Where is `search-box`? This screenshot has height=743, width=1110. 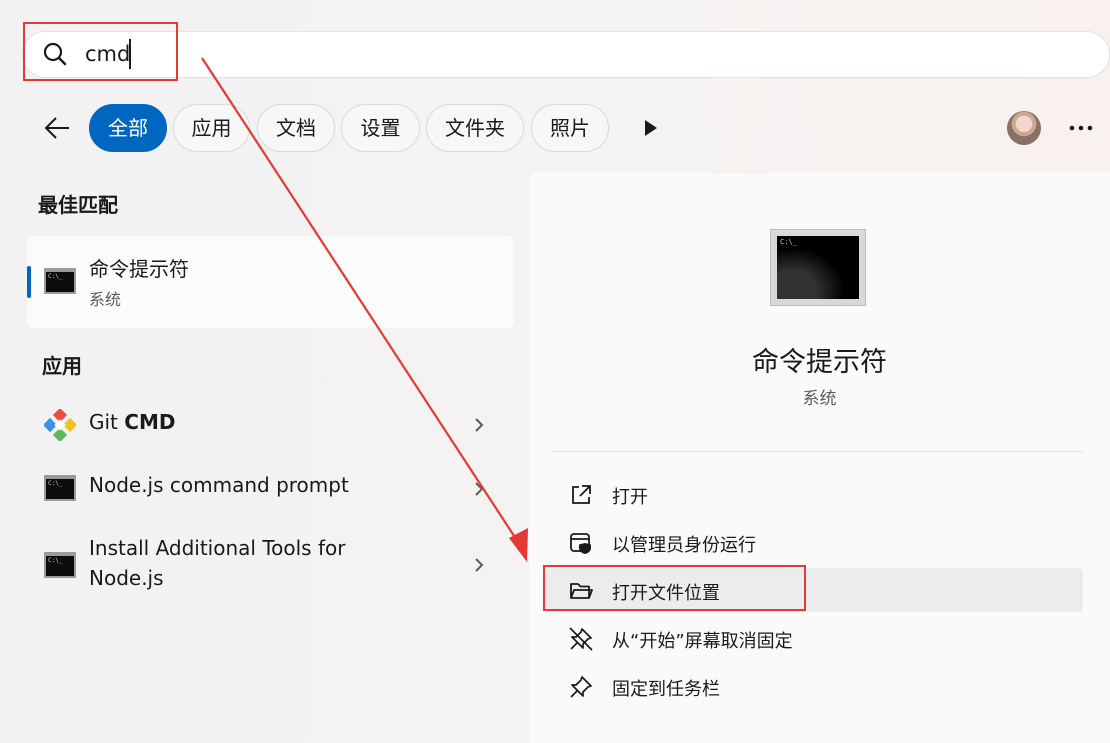
search-box is located at coordinates (566, 54).